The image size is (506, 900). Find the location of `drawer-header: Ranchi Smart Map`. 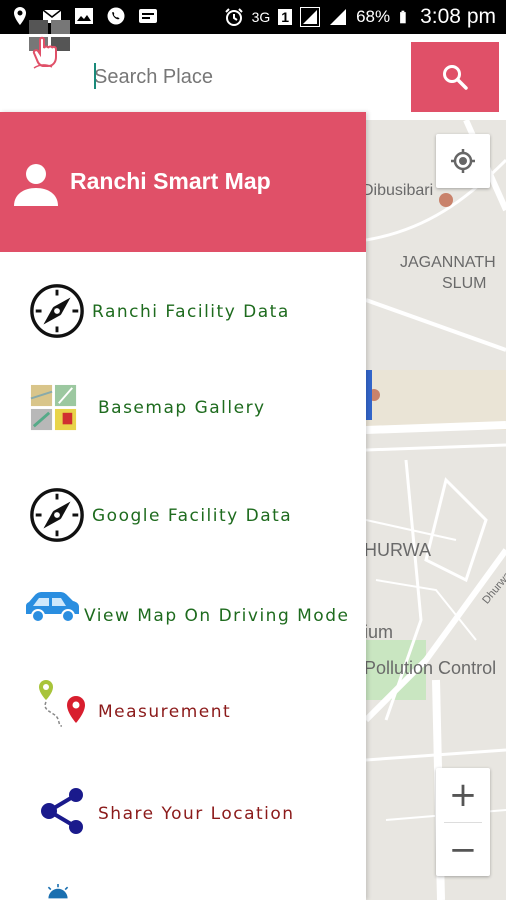

drawer-header: Ranchi Smart Map is located at coordinates (183, 182).